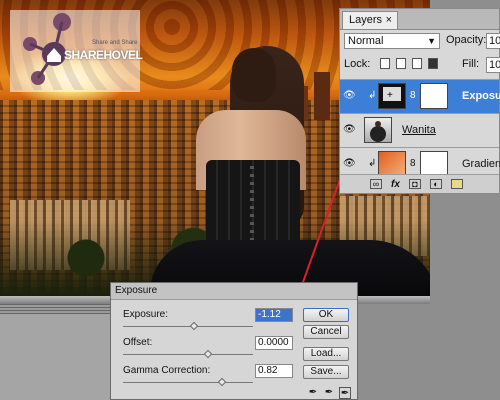 The image size is (500, 400). Describe the element at coordinates (313, 393) in the screenshot. I see `eyedropper-black-icon: ✒` at that location.